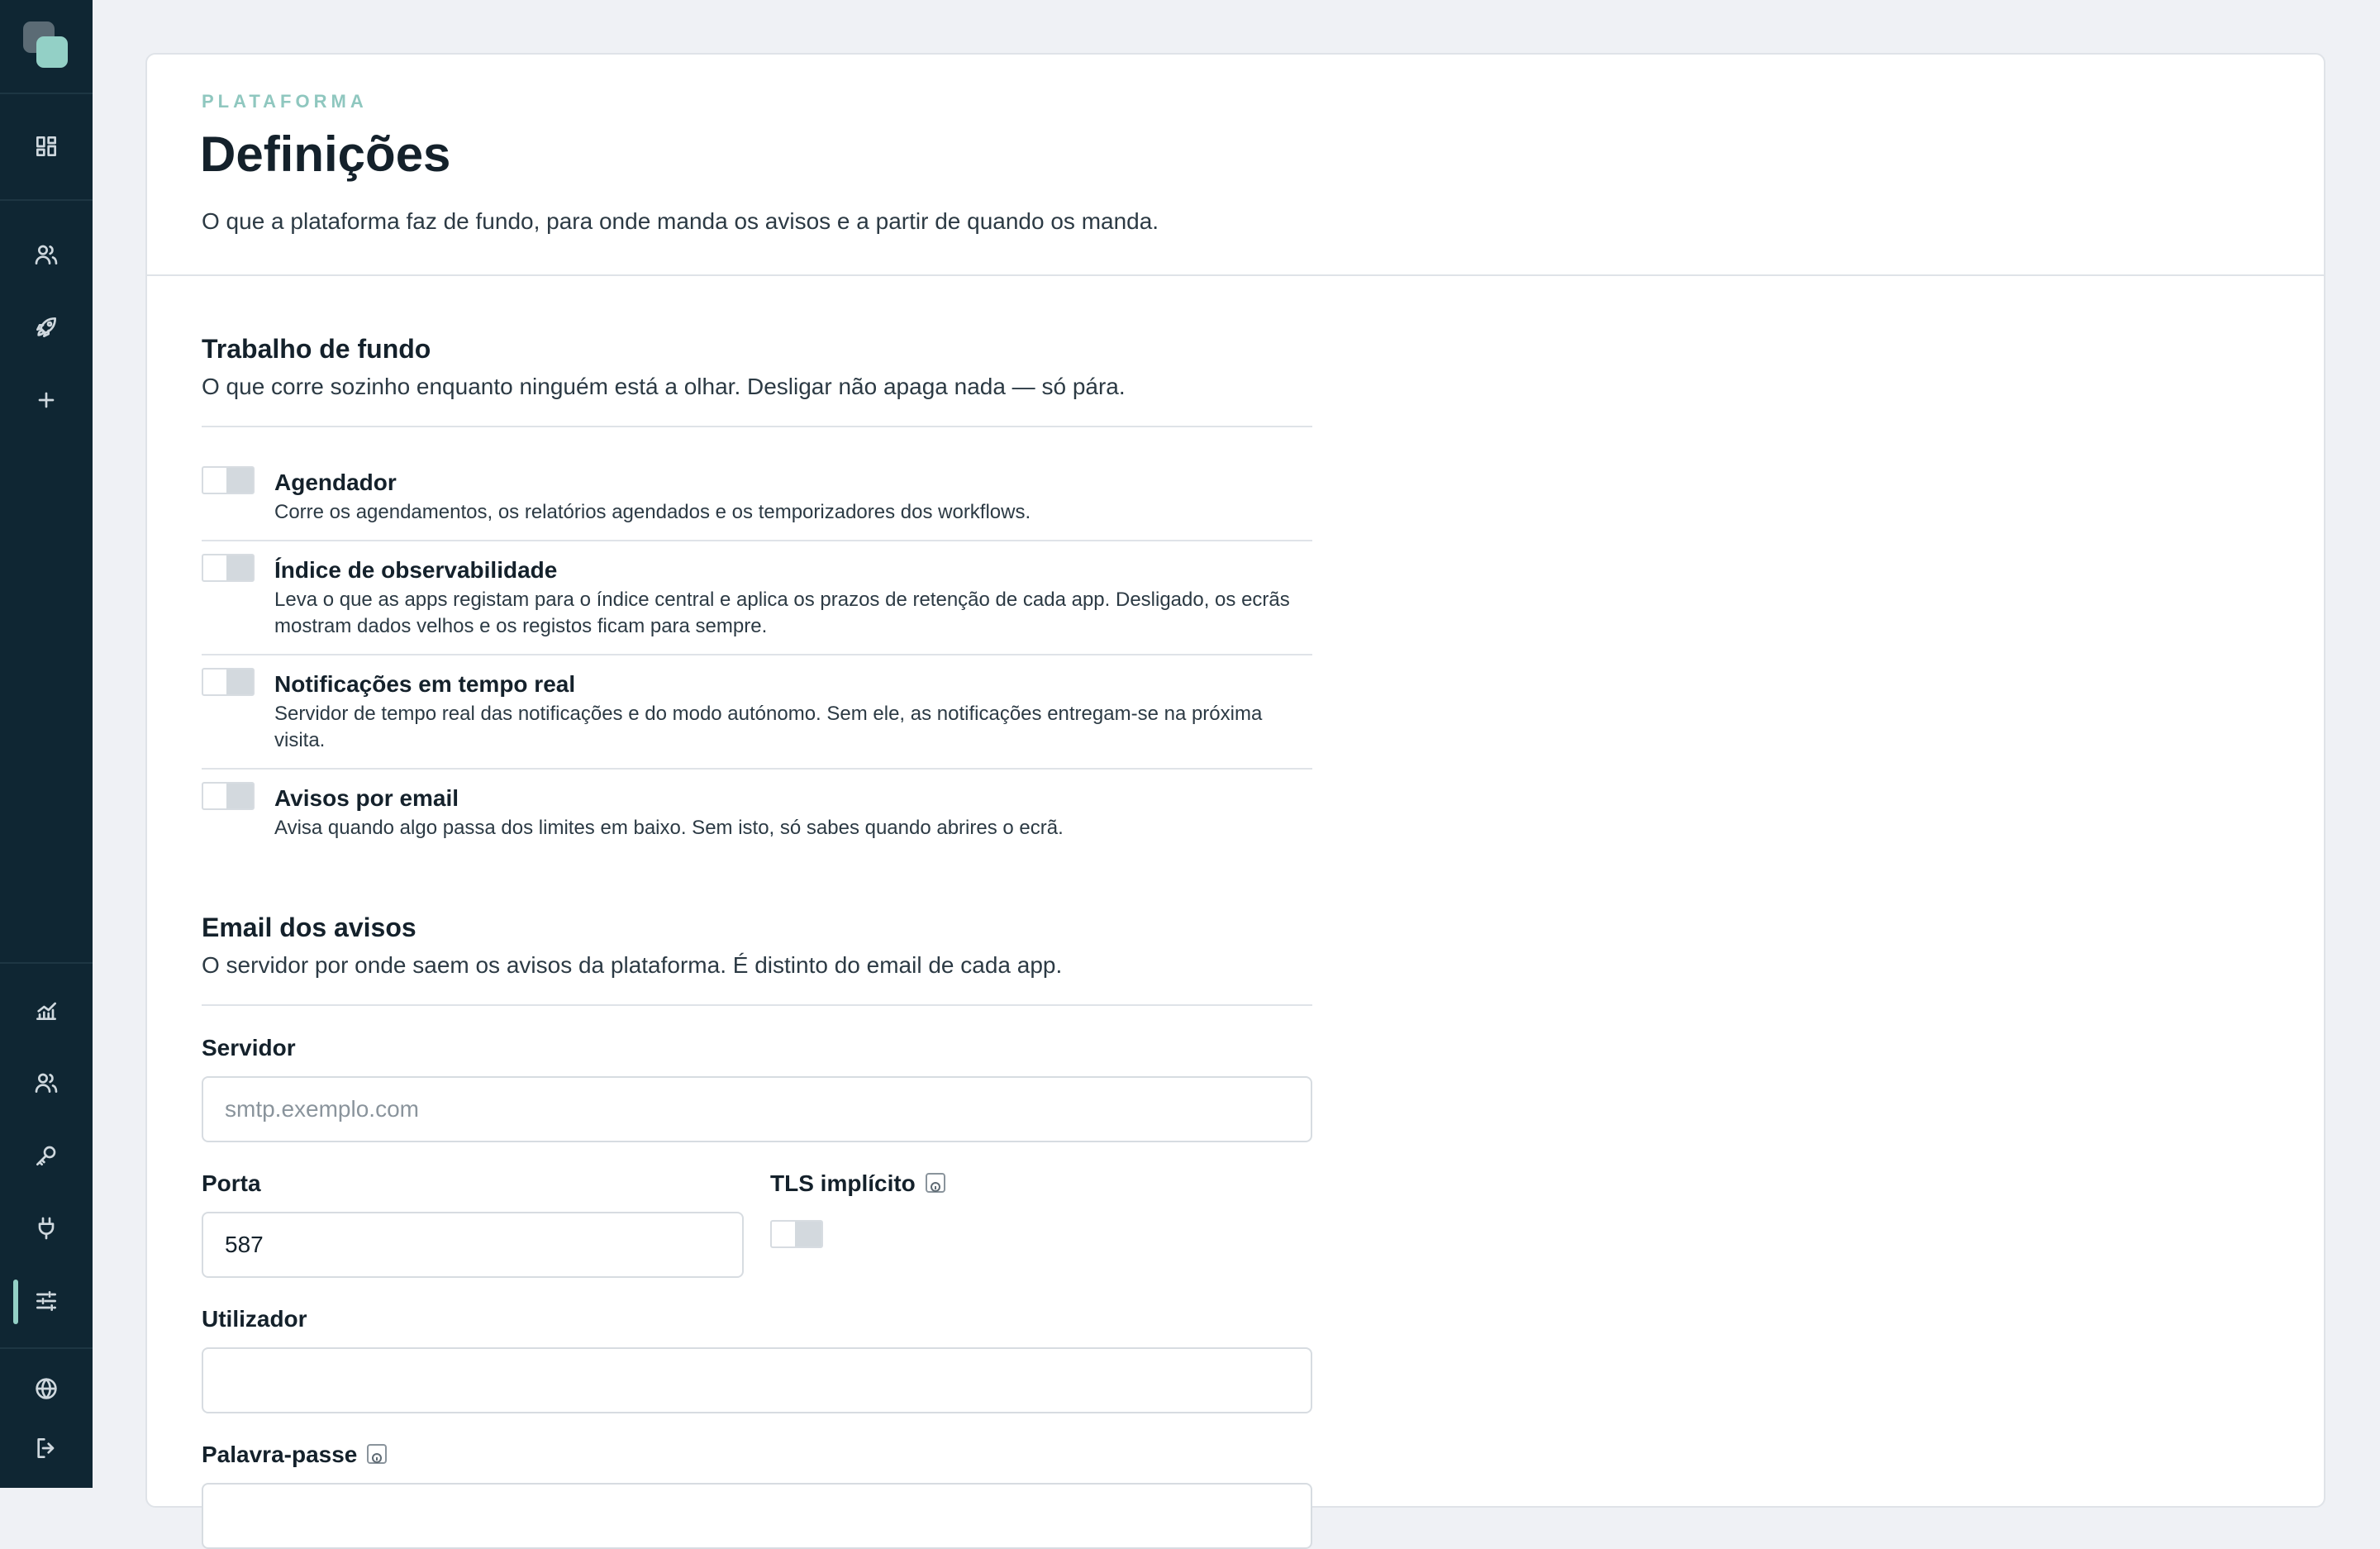 The height and width of the screenshot is (1549, 2380). What do you see at coordinates (325, 154) in the screenshot?
I see `page-title: Definições` at bounding box center [325, 154].